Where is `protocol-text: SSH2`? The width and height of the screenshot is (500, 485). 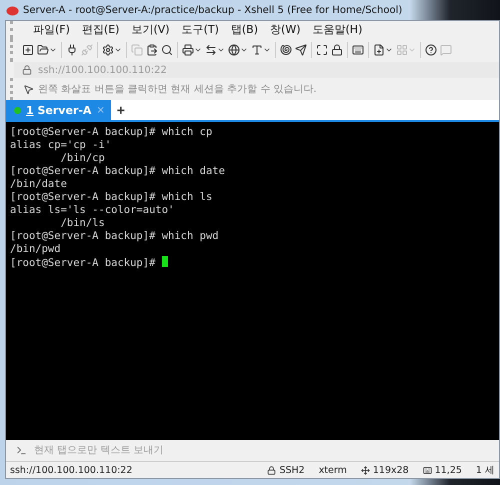 protocol-text: SSH2 is located at coordinates (292, 470).